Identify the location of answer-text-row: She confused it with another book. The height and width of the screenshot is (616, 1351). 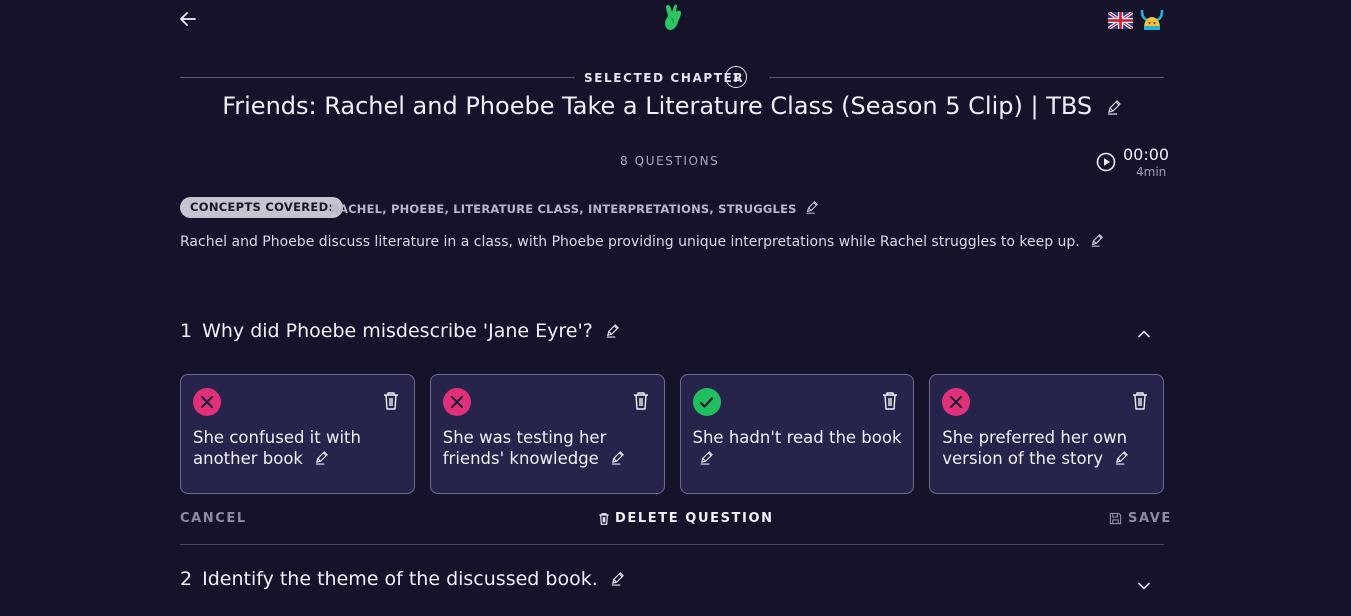
(298, 448).